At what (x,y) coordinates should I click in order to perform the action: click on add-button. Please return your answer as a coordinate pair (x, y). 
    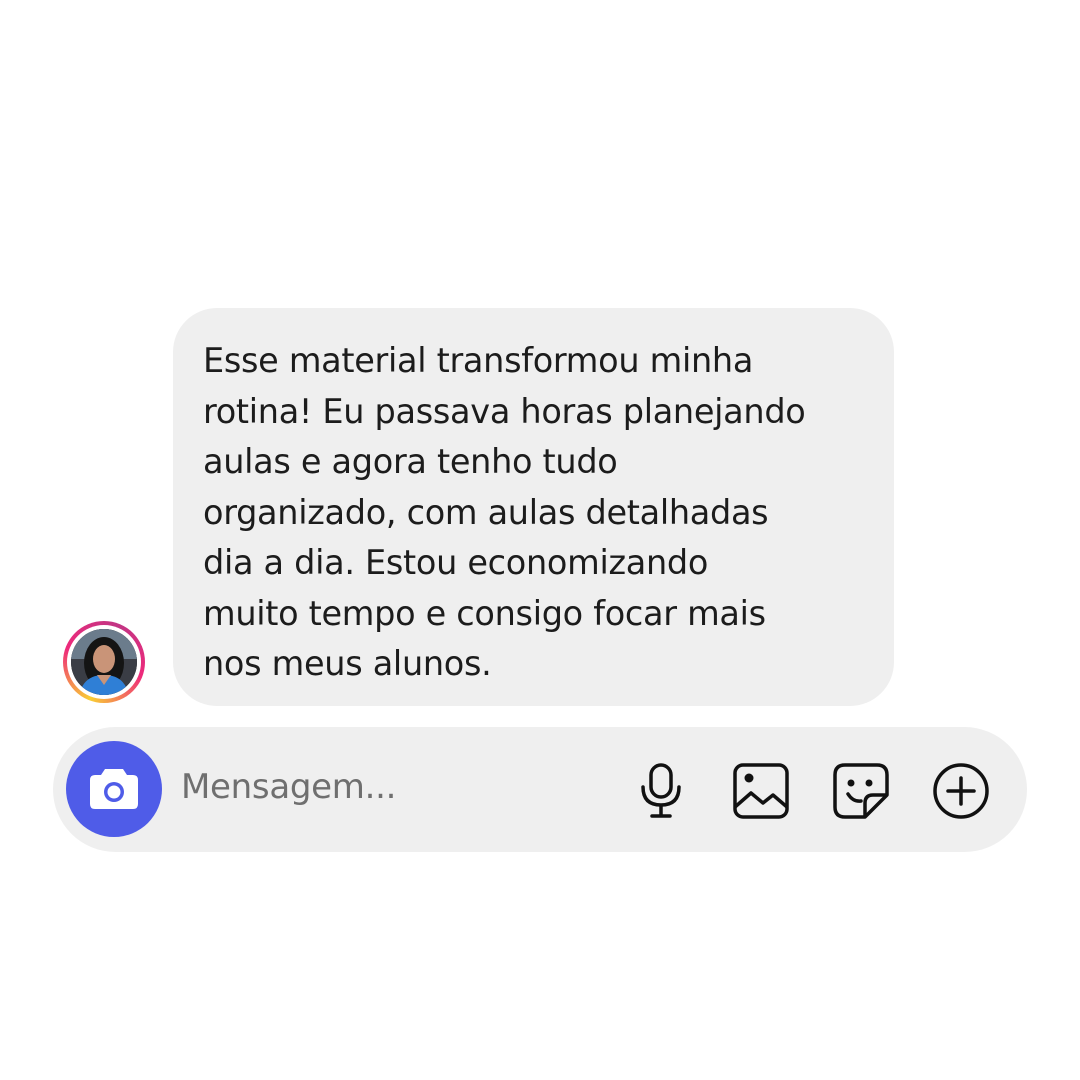
    Looking at the image, I should click on (961, 791).